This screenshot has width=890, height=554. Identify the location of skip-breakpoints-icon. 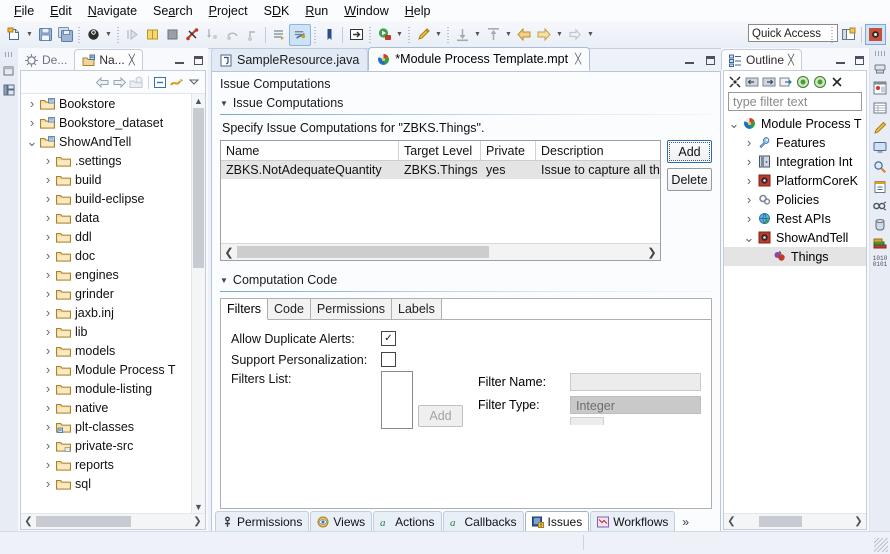
(279, 35).